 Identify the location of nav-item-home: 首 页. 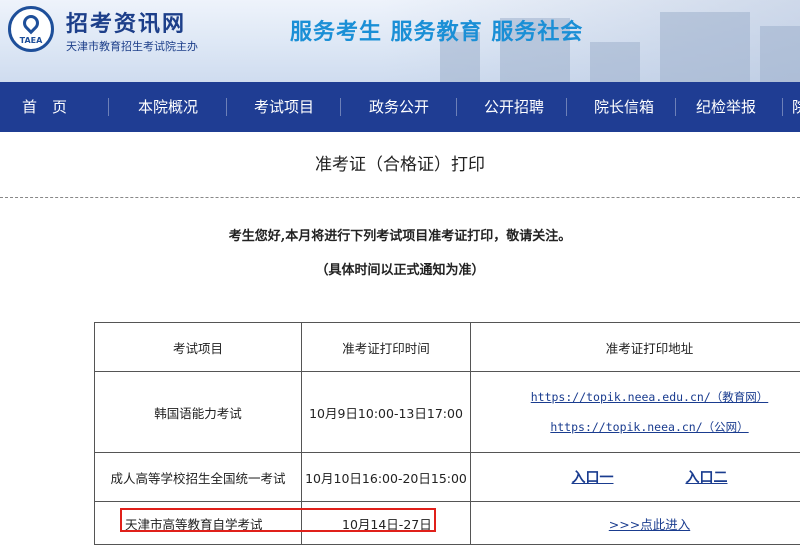
(44, 107).